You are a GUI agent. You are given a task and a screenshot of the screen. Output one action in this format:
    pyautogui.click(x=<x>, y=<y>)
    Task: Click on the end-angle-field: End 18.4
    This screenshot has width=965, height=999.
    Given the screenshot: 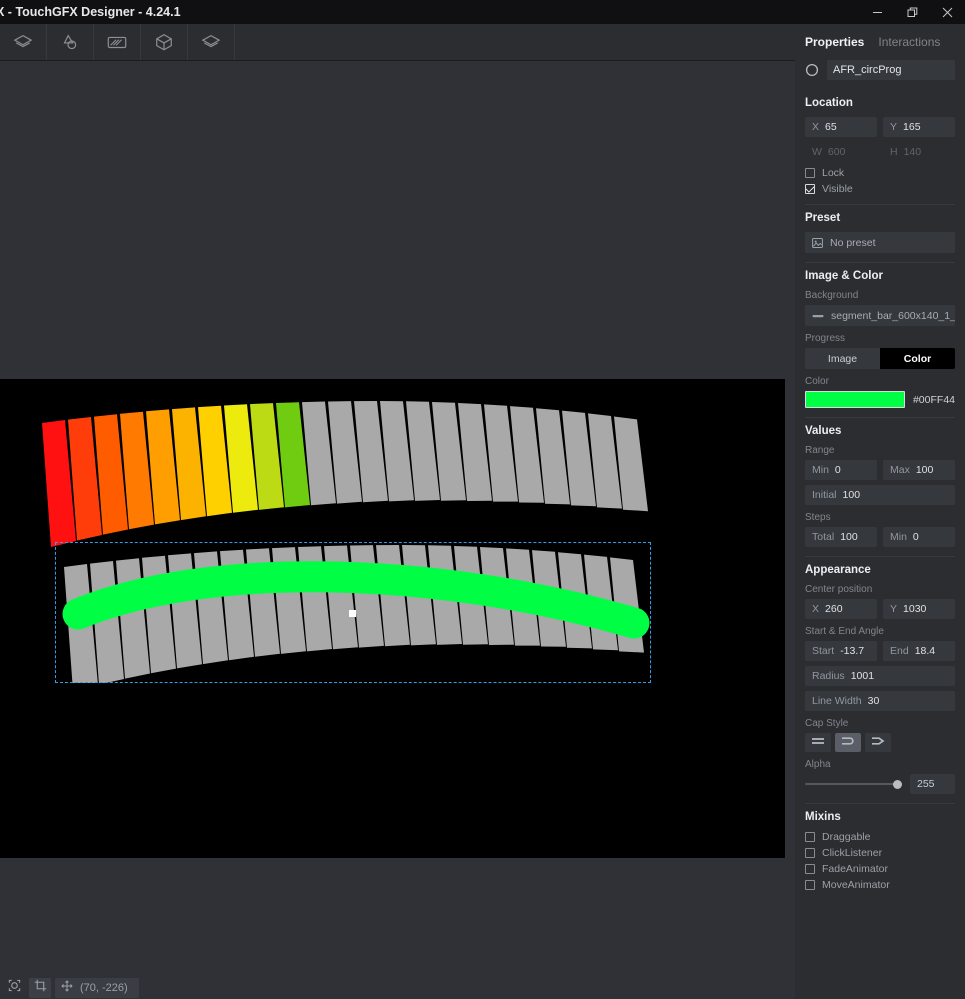 What is the action you would take?
    pyautogui.click(x=919, y=651)
    